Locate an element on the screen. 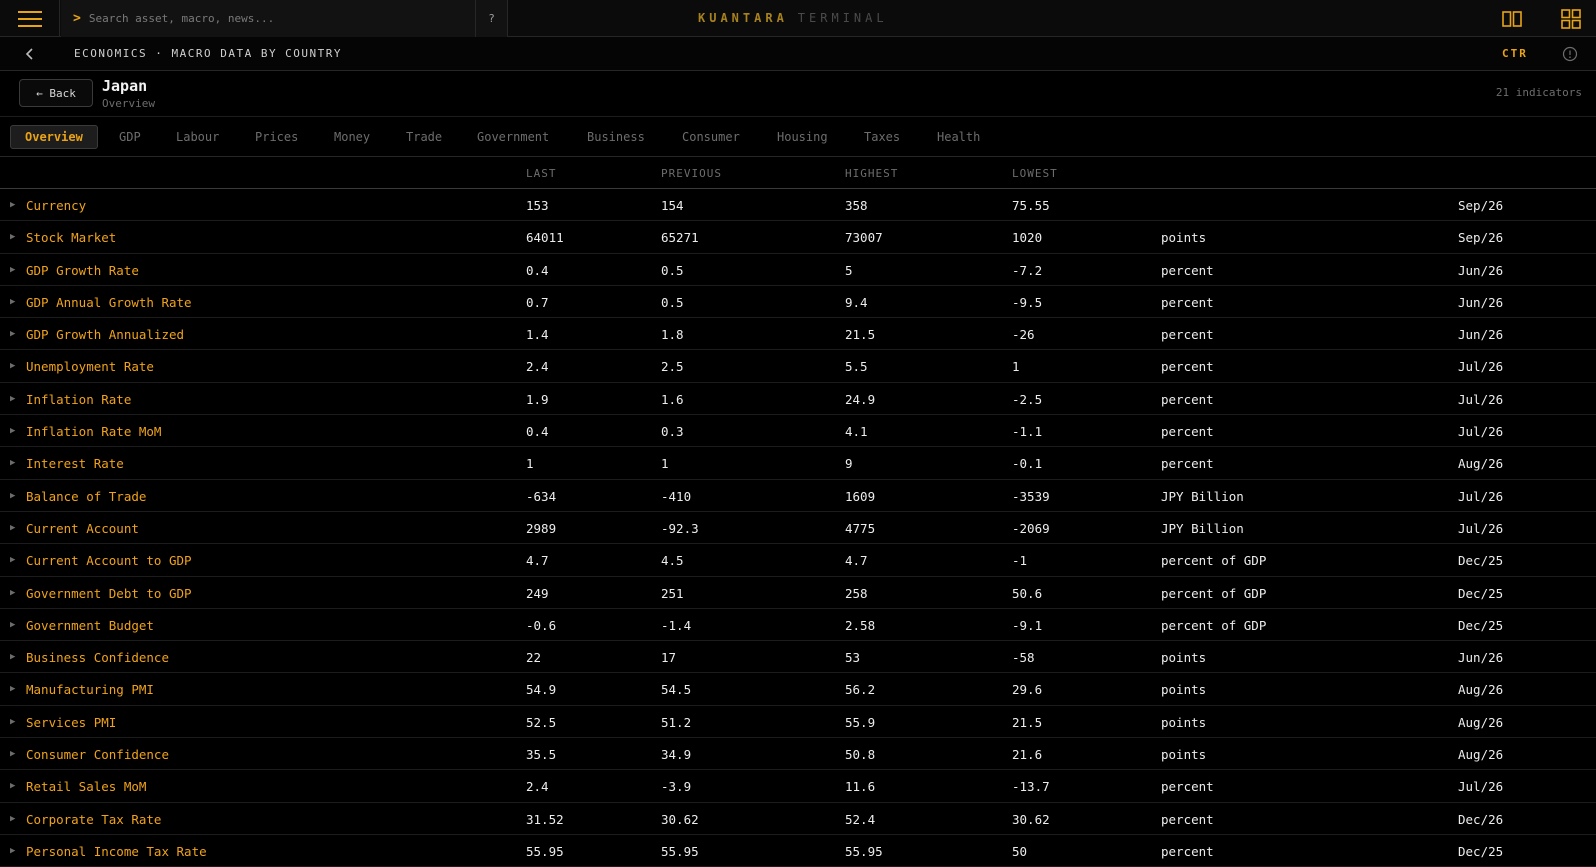 The height and width of the screenshot is (867, 1596). menu-button is located at coordinates (30, 18).